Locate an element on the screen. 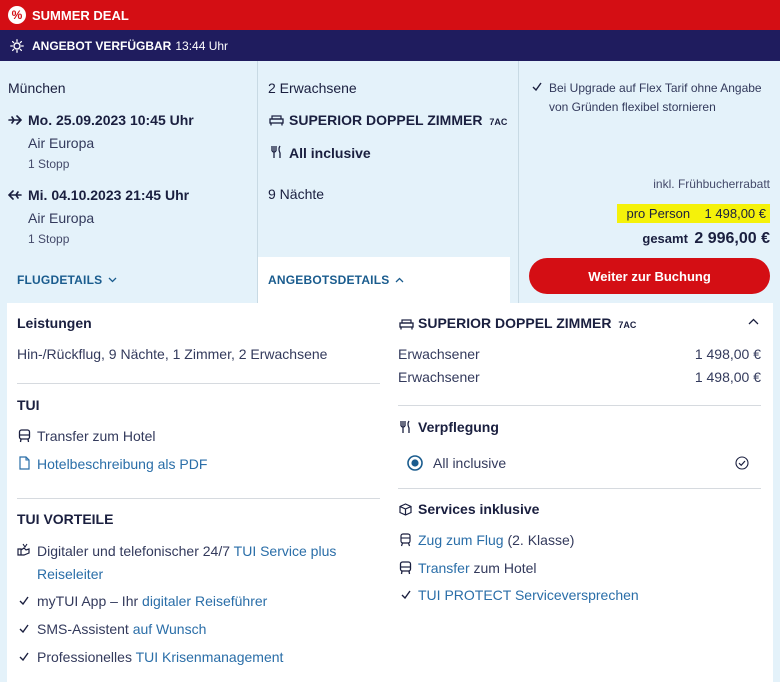 The width and height of the screenshot is (780, 682). benefit-mytui-app: myTUI App – Ihr digitaler Reiseführer is located at coordinates (152, 601).